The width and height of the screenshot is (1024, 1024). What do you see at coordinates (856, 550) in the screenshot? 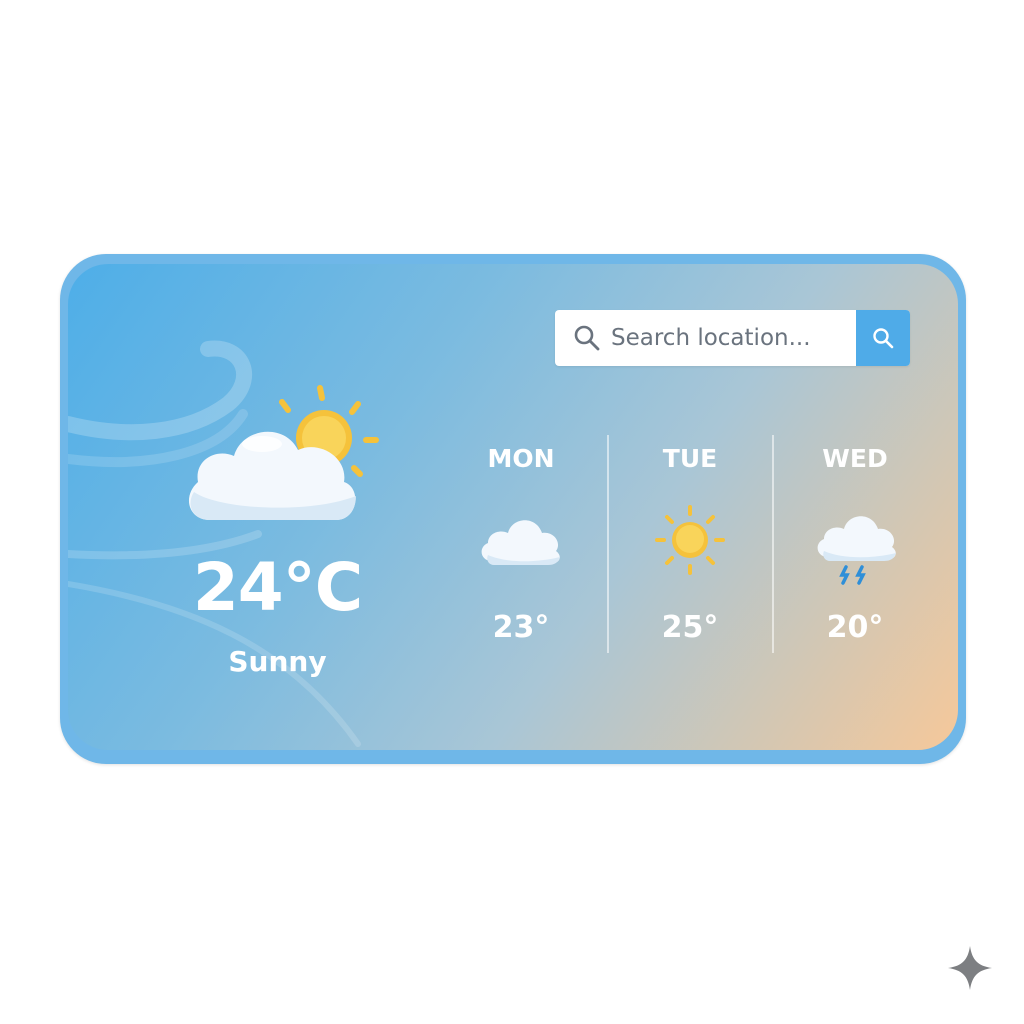
I see `rain-cloud-icon` at bounding box center [856, 550].